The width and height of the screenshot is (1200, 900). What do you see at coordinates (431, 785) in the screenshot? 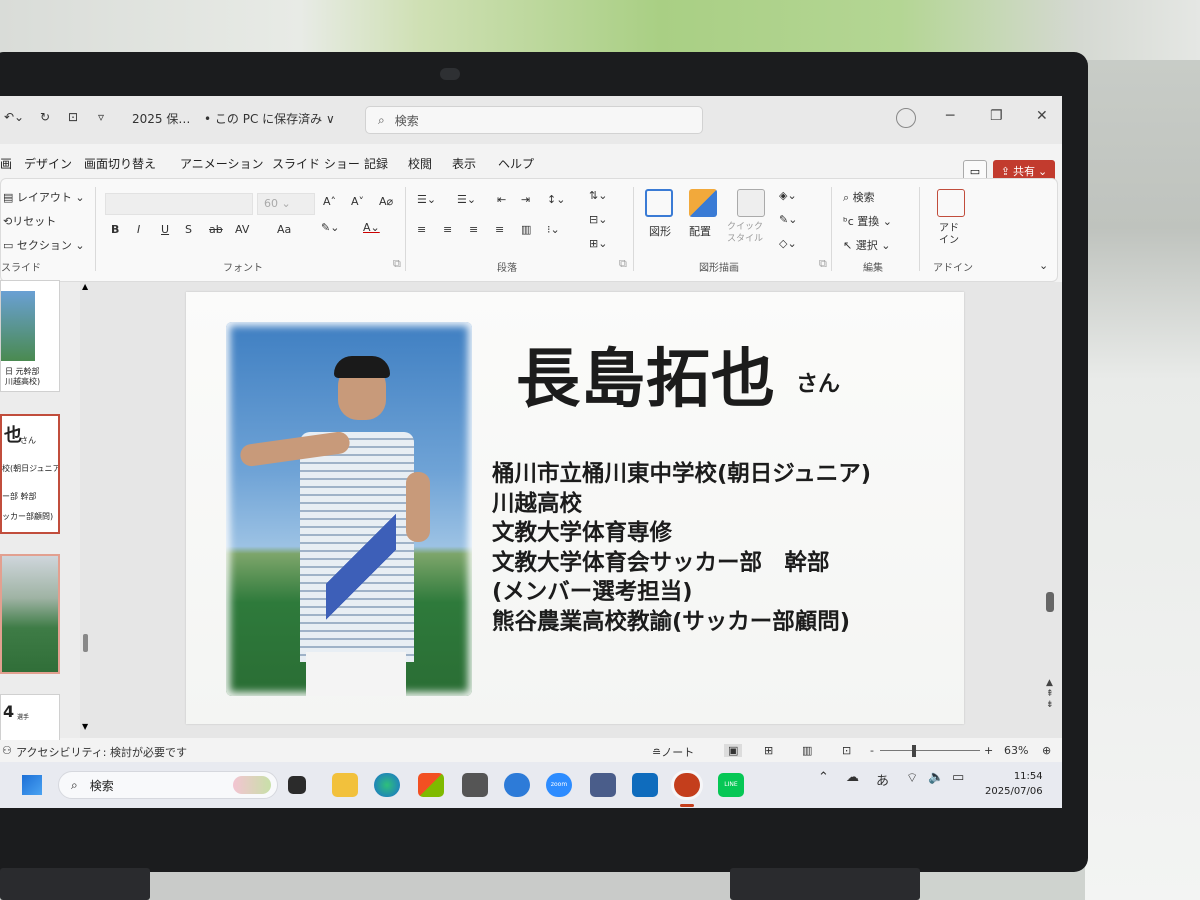
I see `store-icon` at bounding box center [431, 785].